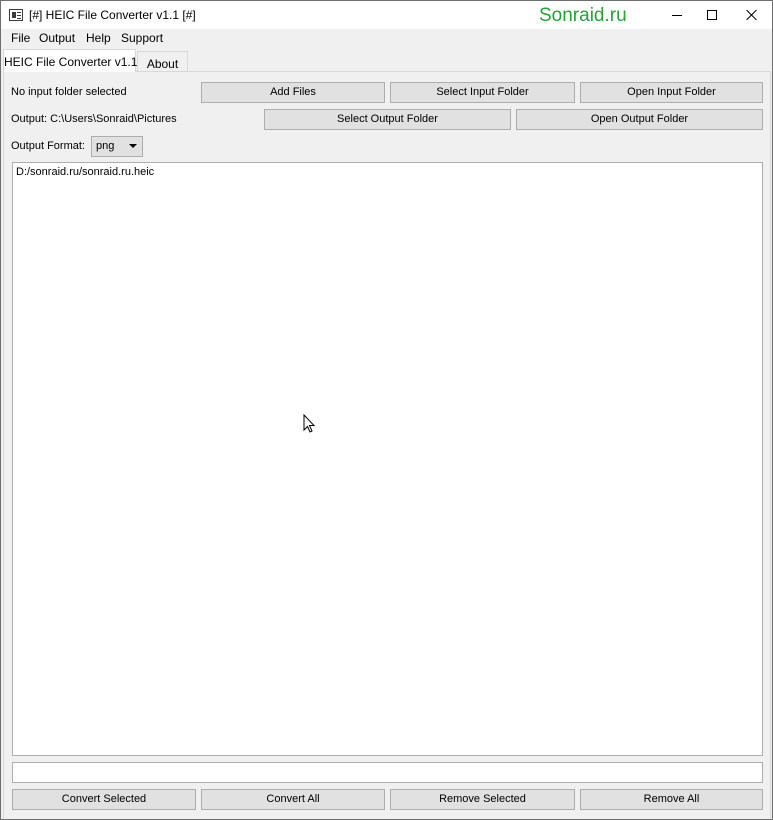 The height and width of the screenshot is (820, 773). Describe the element at coordinates (583, 15) in the screenshot. I see `watermark-text: Sonraid.ru` at that location.